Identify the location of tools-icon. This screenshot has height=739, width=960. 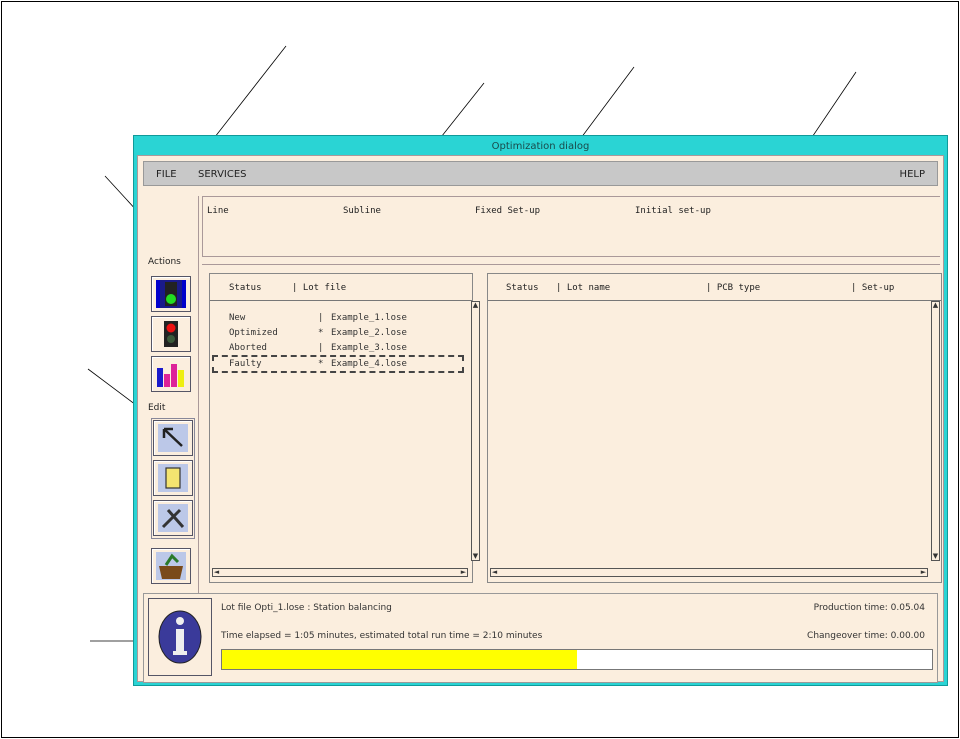
(173, 518).